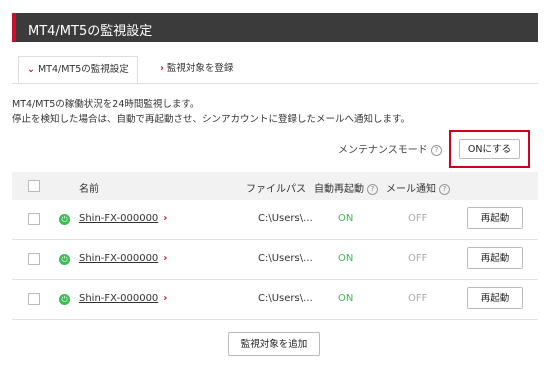  I want to click on tab-monitor-settings: ⌄ MT4/MT5の監視設定, so click(78, 69).